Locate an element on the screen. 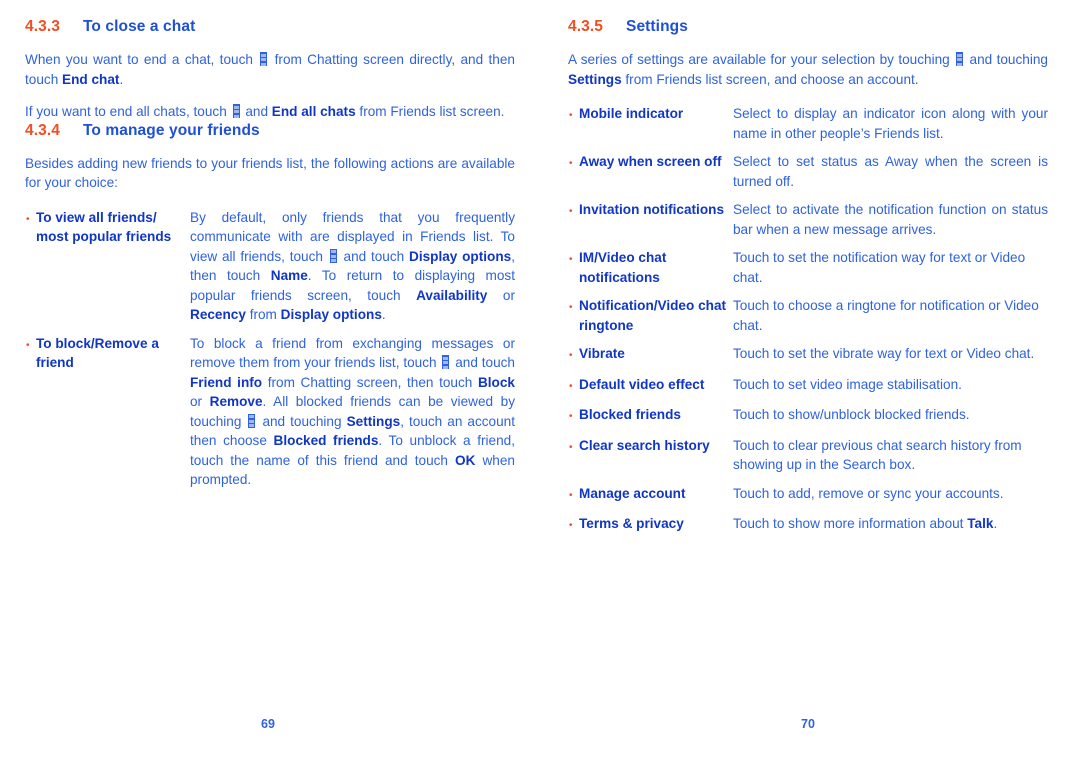 Image resolution: width=1080 pixels, height=767 pixels. definition-term: Mobile indicator is located at coordinates (631, 113).